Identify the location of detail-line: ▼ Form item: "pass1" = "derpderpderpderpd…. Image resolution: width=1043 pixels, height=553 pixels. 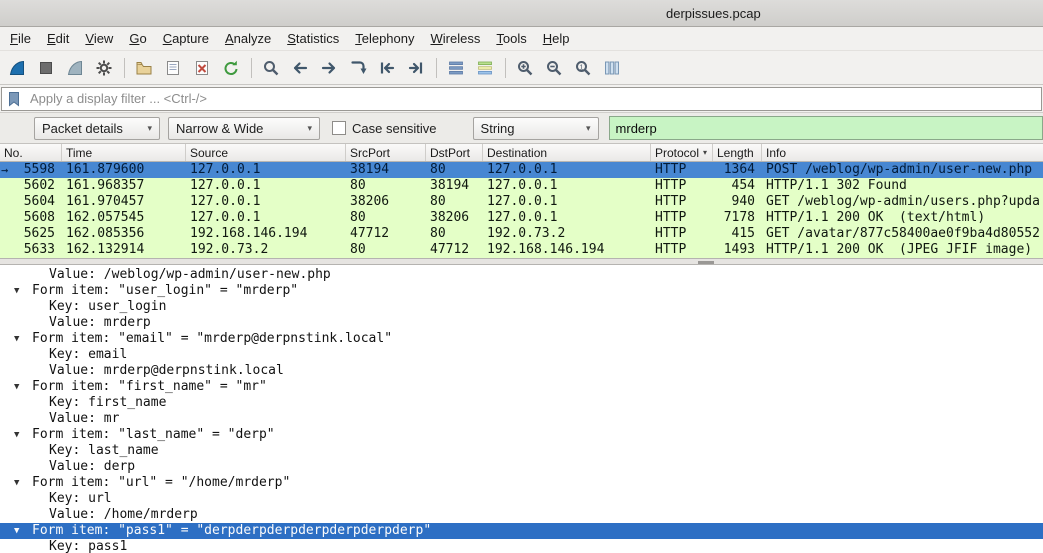
(521, 531).